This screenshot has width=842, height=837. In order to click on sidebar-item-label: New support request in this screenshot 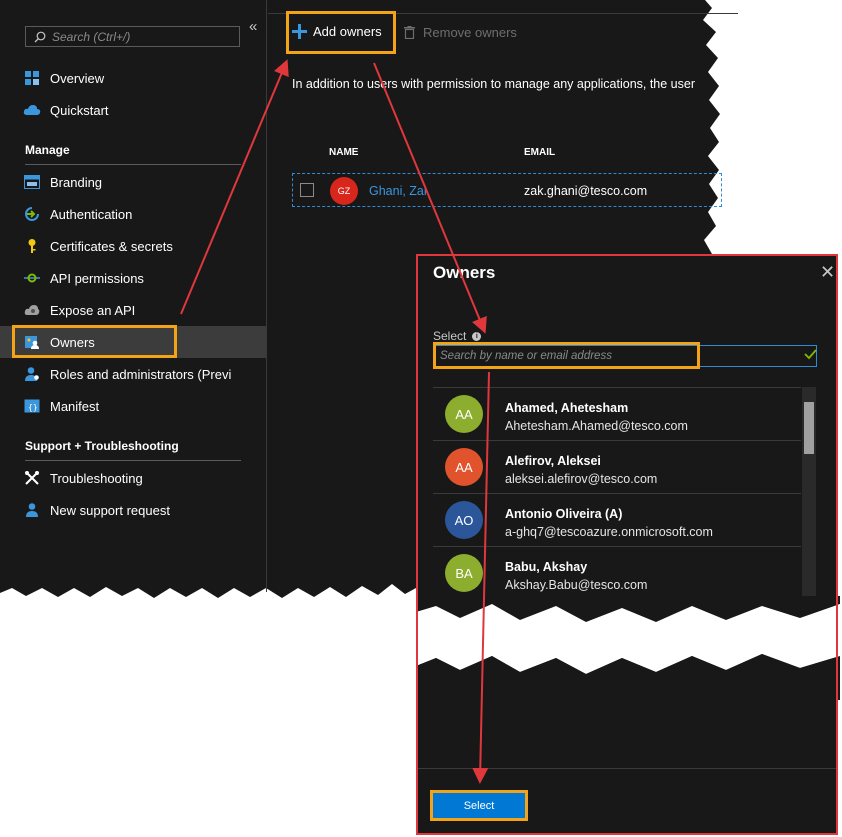, I will do `click(110, 510)`.